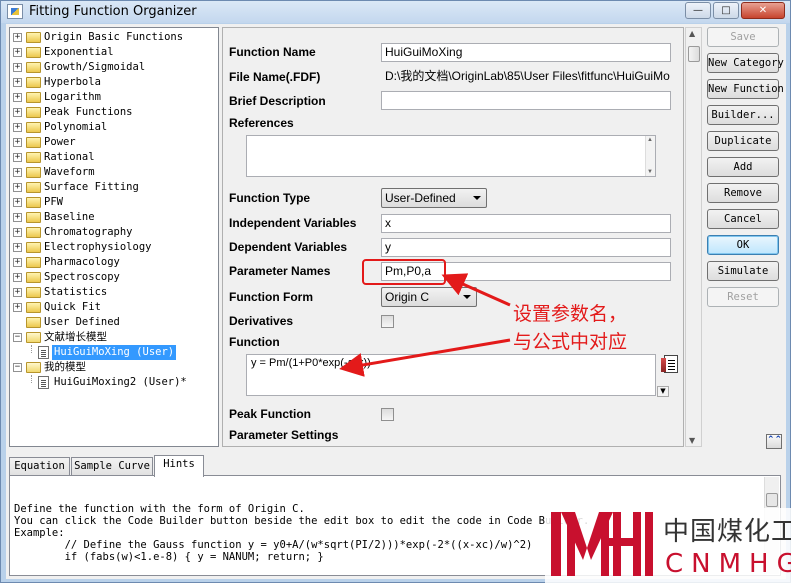 This screenshot has width=791, height=583. I want to click on tree-item: + Statistics, so click(113, 292).